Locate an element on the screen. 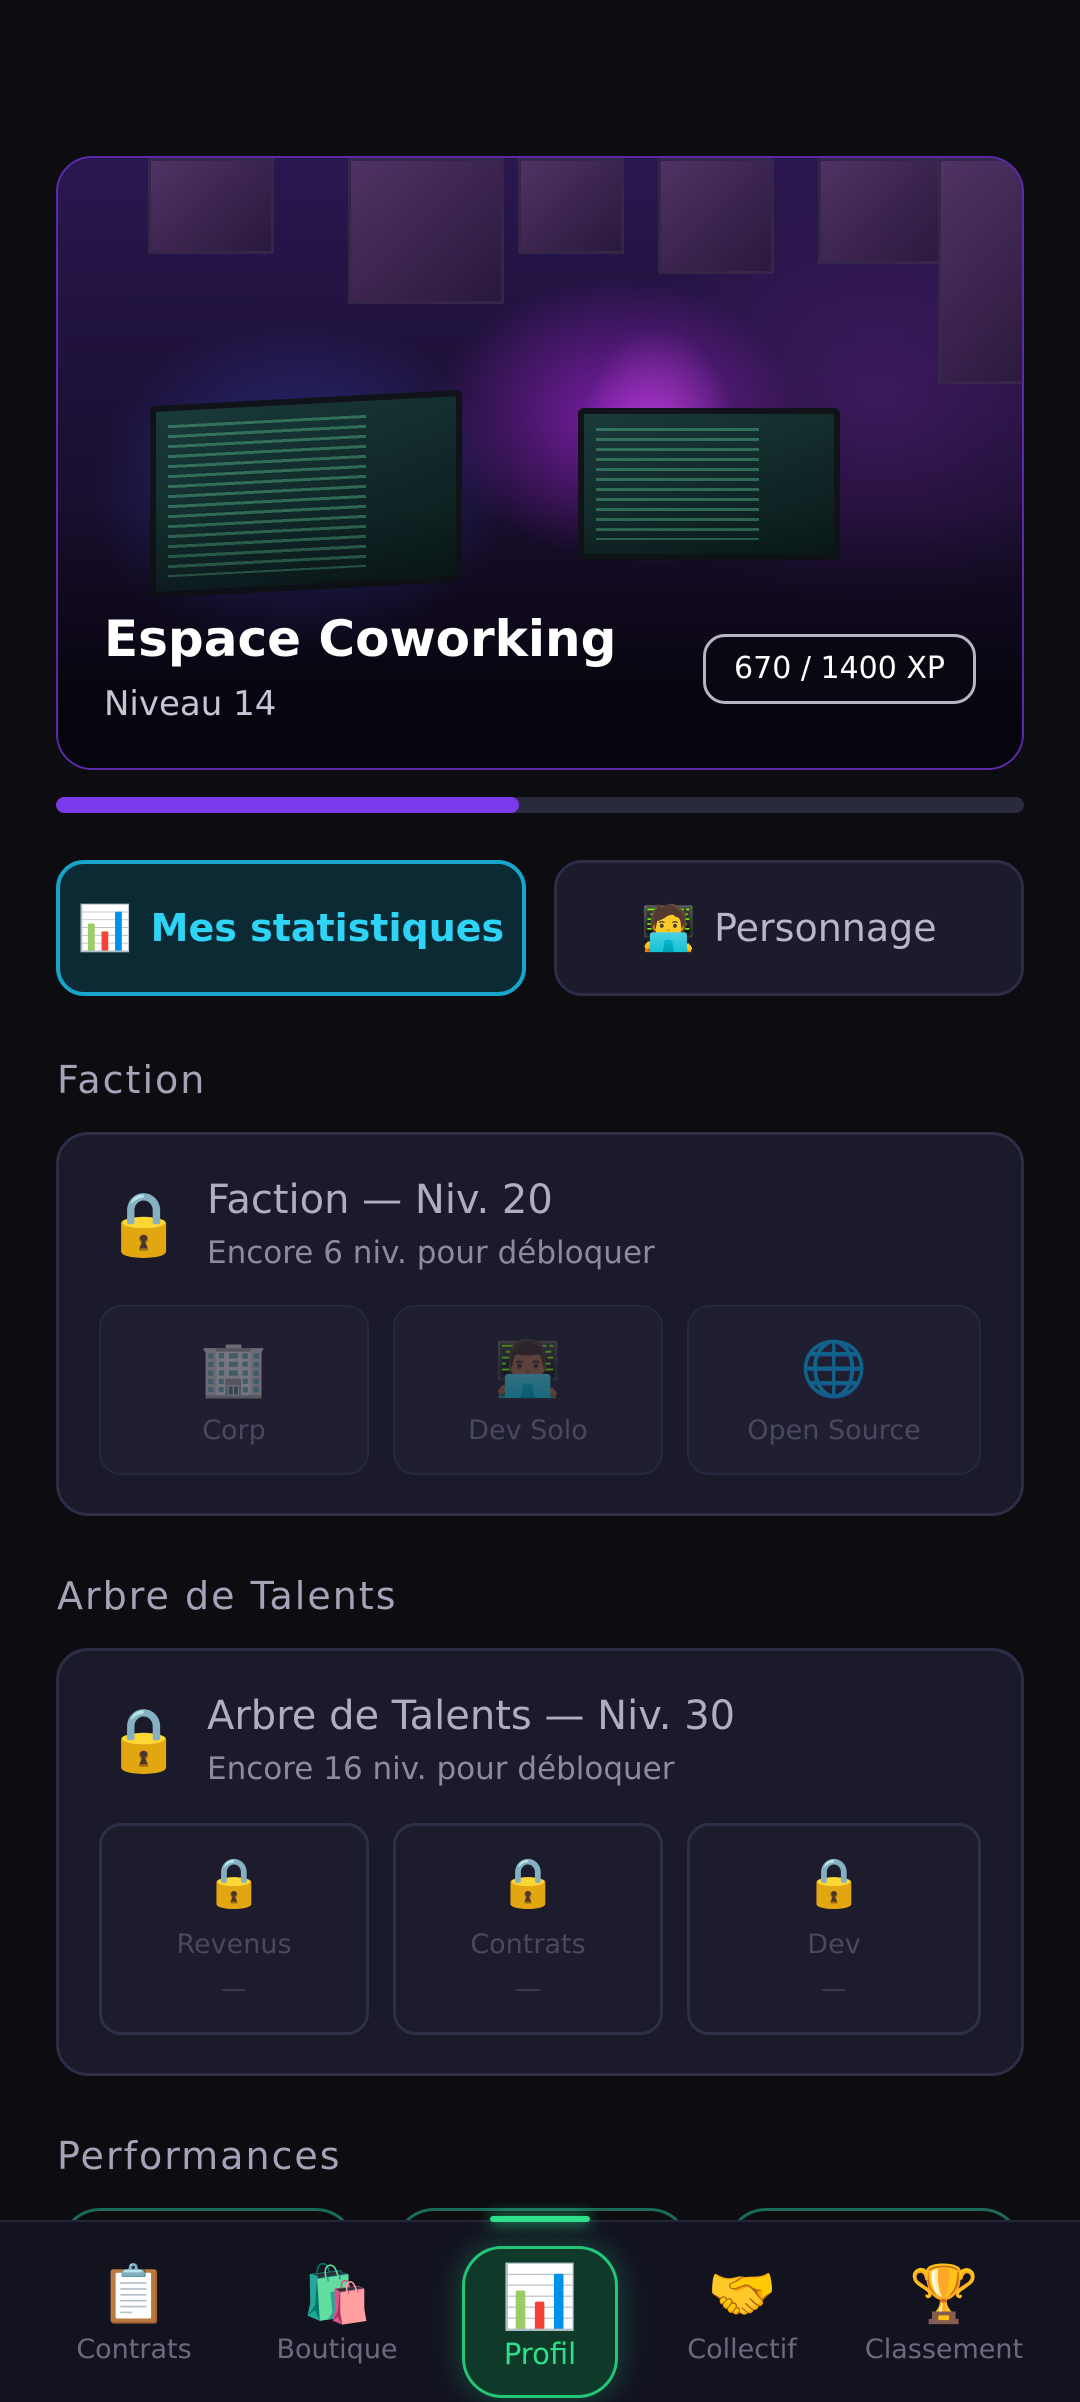  nav-item-collectif: 🤝 Collectif is located at coordinates (742, 2313).